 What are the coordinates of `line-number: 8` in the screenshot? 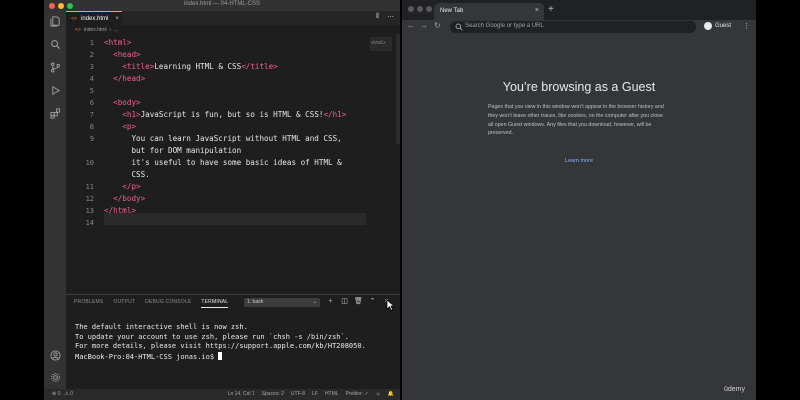 It's located at (91, 127).